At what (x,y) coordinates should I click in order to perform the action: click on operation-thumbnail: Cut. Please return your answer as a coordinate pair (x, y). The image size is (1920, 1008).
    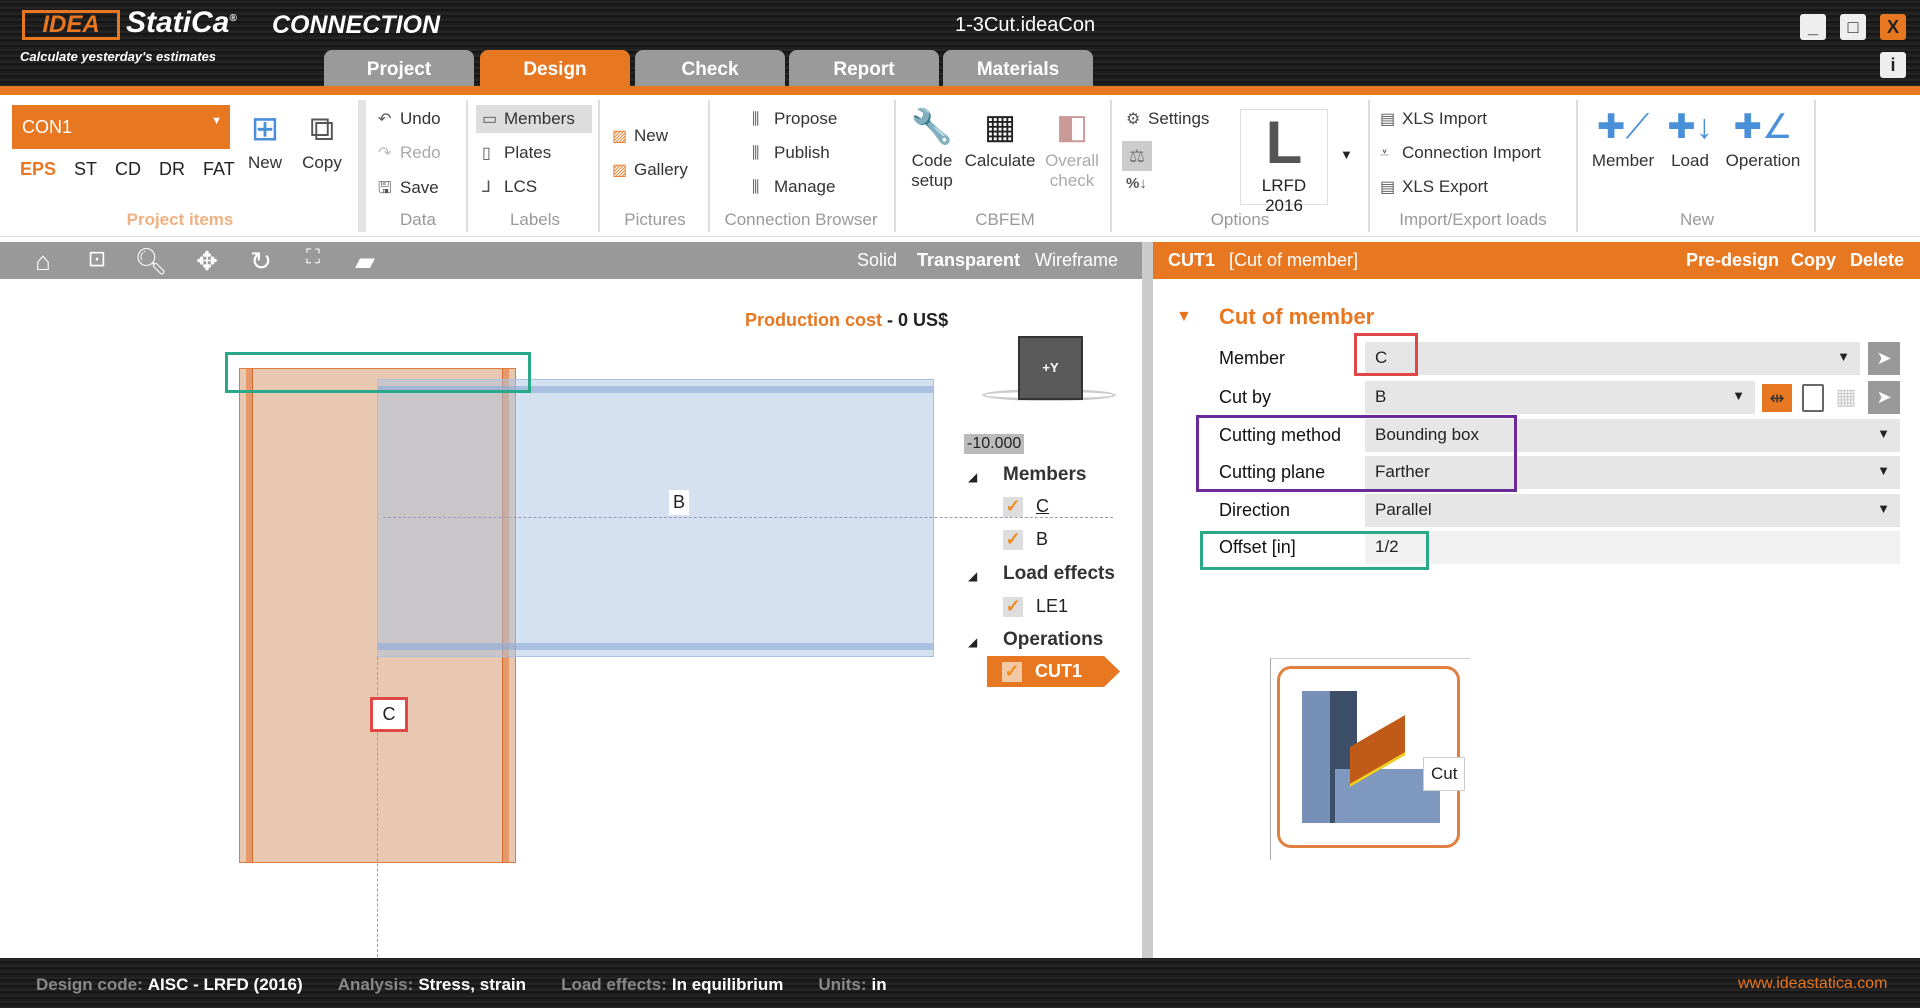
    Looking at the image, I should click on (1371, 757).